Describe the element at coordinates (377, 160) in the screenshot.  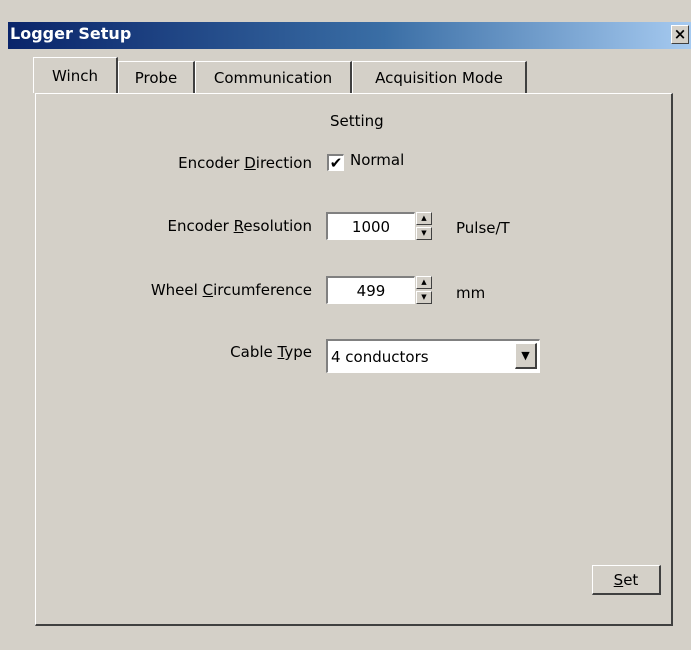
I see `normal-checkbox-label: Normal` at that location.